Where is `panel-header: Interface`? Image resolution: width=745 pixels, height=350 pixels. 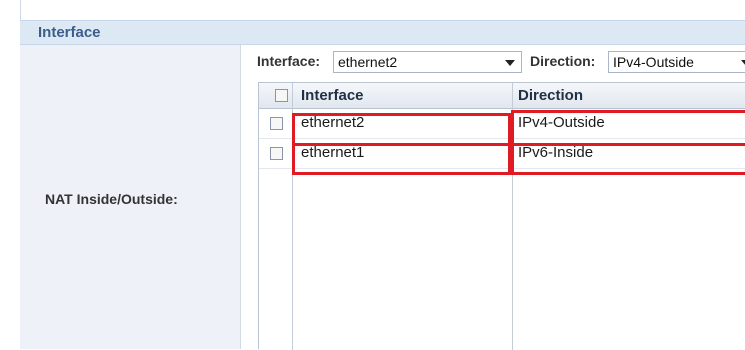
panel-header: Interface is located at coordinates (382, 32).